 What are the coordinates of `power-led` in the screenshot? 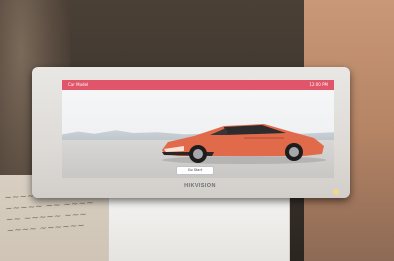 It's located at (336, 192).